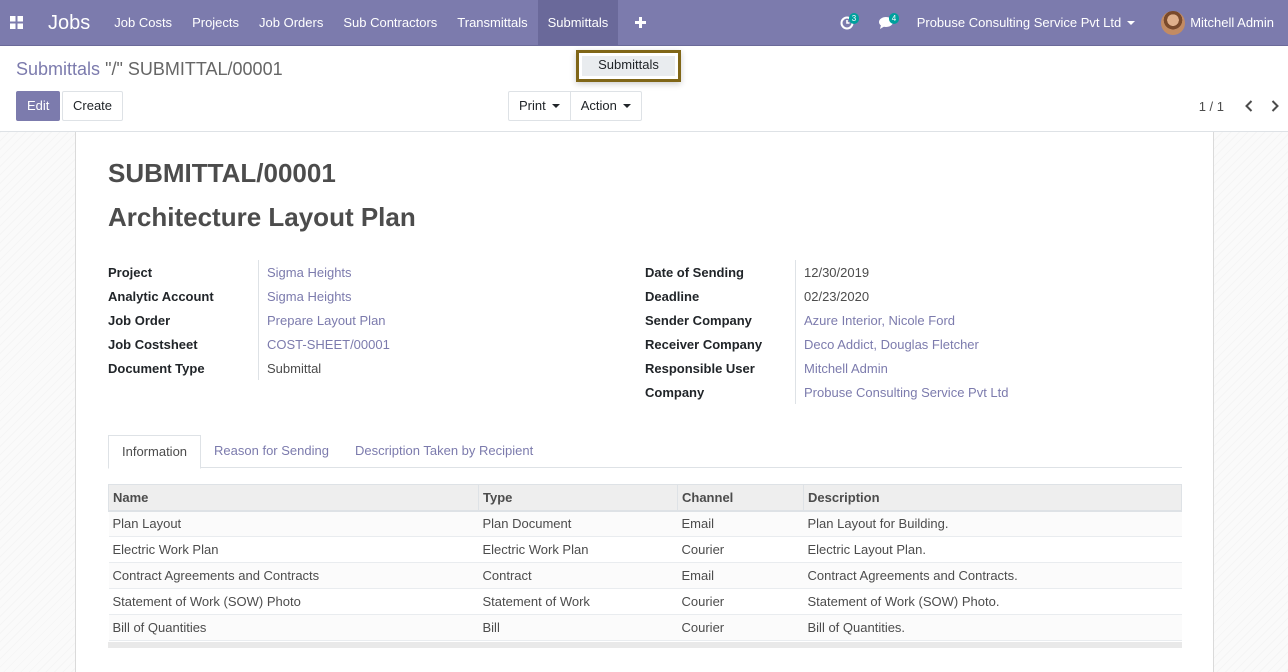 The height and width of the screenshot is (672, 1288). What do you see at coordinates (672, 296) in the screenshot?
I see `field-label: Deadline` at bounding box center [672, 296].